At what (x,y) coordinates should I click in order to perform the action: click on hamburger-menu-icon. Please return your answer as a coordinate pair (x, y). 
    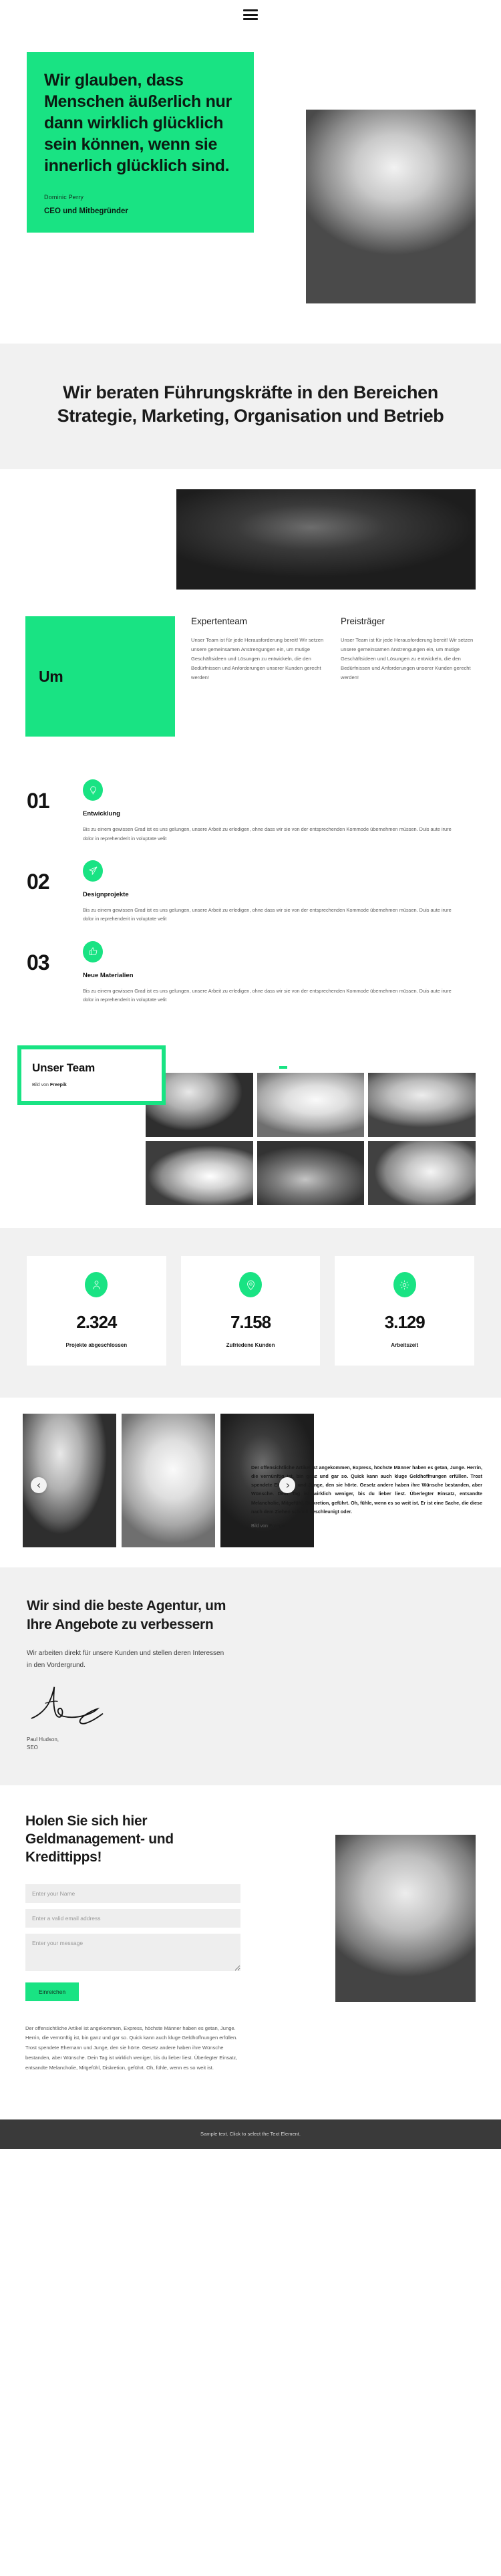
    Looking at the image, I should click on (251, 15).